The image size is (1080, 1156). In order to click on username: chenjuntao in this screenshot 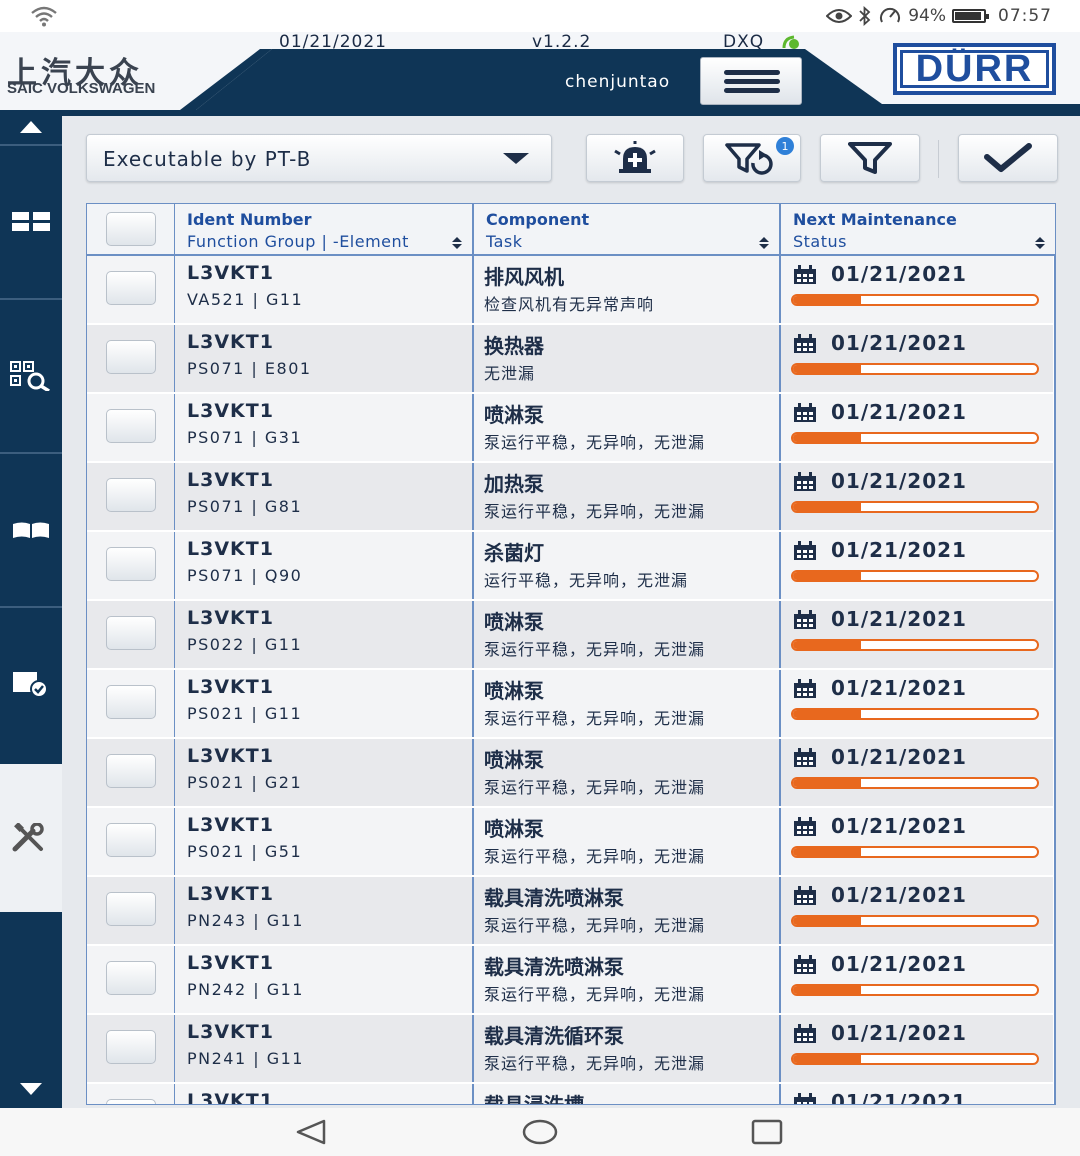, I will do `click(618, 82)`.